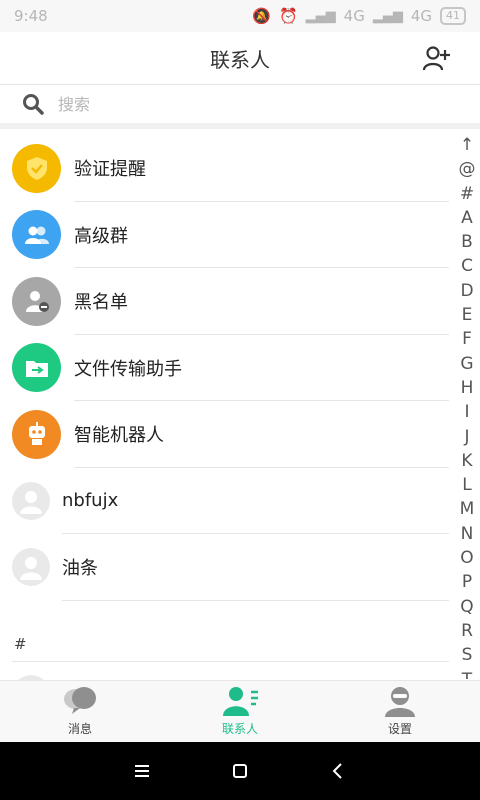  What do you see at coordinates (467, 145) in the screenshot?
I see `index-letter: ↑` at bounding box center [467, 145].